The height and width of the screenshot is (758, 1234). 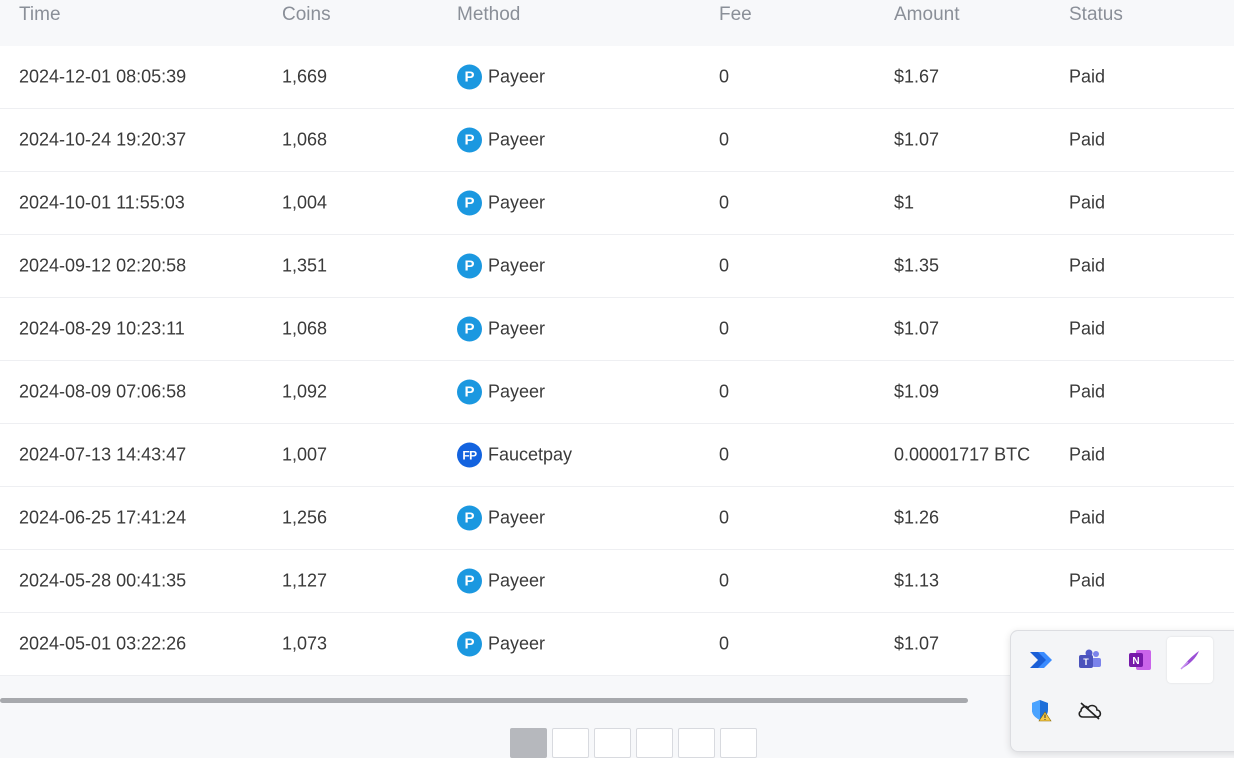 I want to click on header-time: Time, so click(x=40, y=15).